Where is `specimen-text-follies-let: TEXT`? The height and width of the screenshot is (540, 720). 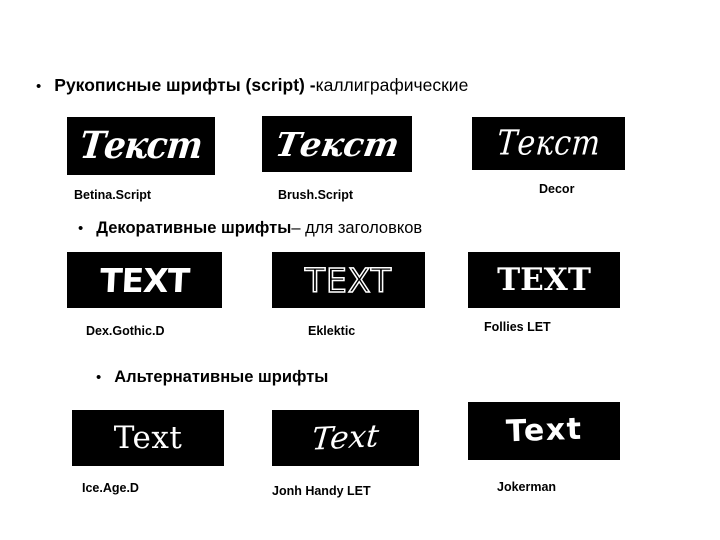
specimen-text-follies-let: TEXT is located at coordinates (544, 279).